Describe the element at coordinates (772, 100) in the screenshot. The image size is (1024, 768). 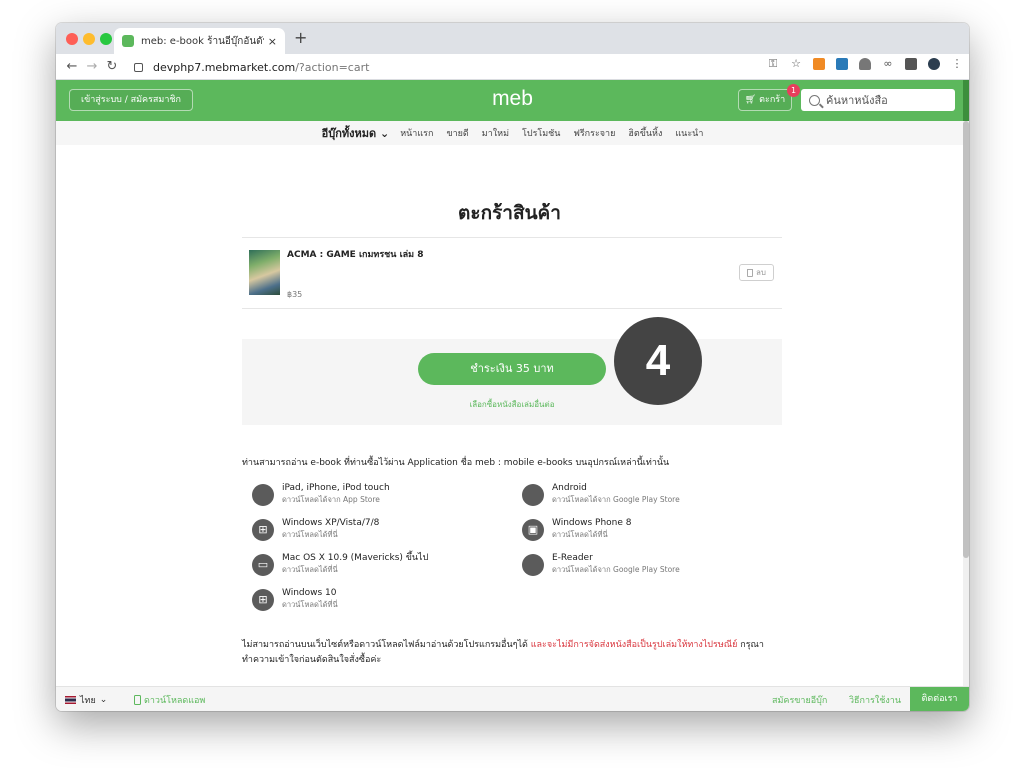
I see `cart-label: ตะกร้า` at that location.